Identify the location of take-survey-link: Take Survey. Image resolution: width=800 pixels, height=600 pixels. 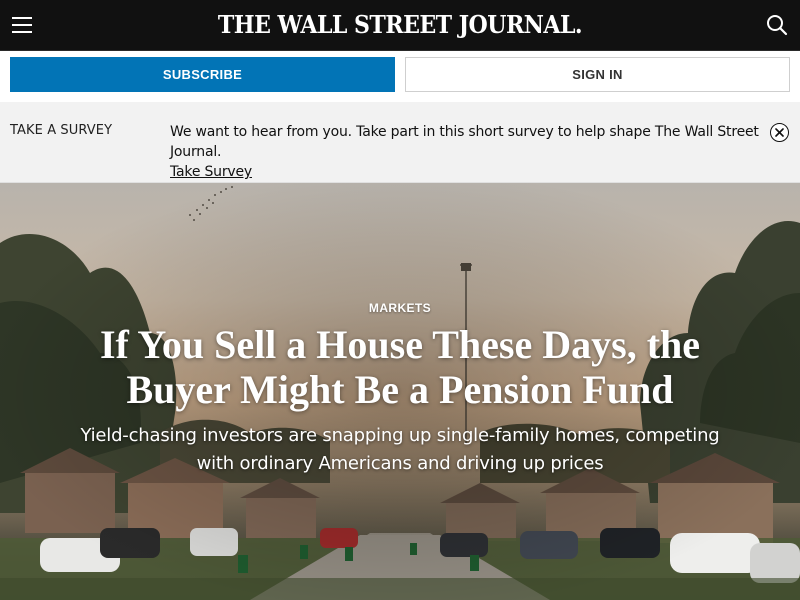
(211, 172).